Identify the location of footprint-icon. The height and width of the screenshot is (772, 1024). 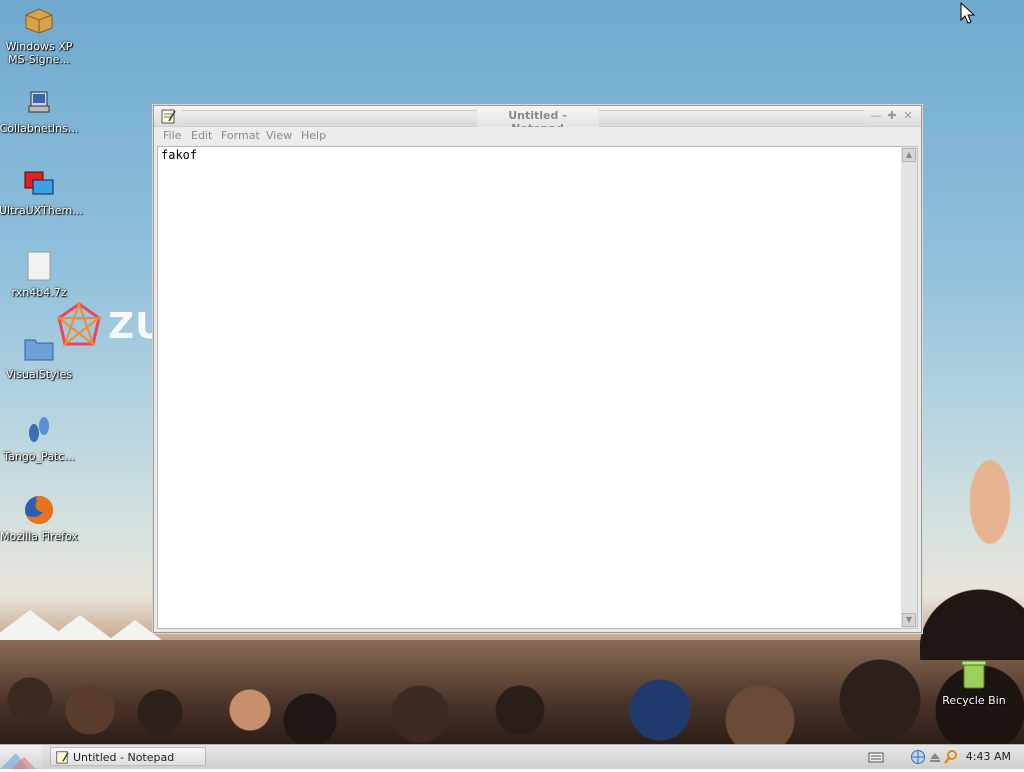
(39, 430).